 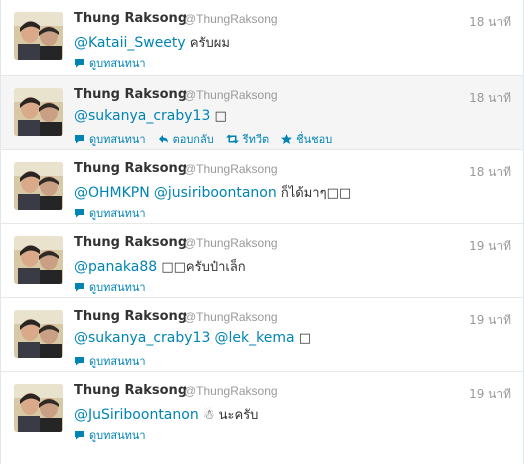 I want to click on mention-link: @lek_kema, so click(x=255, y=338).